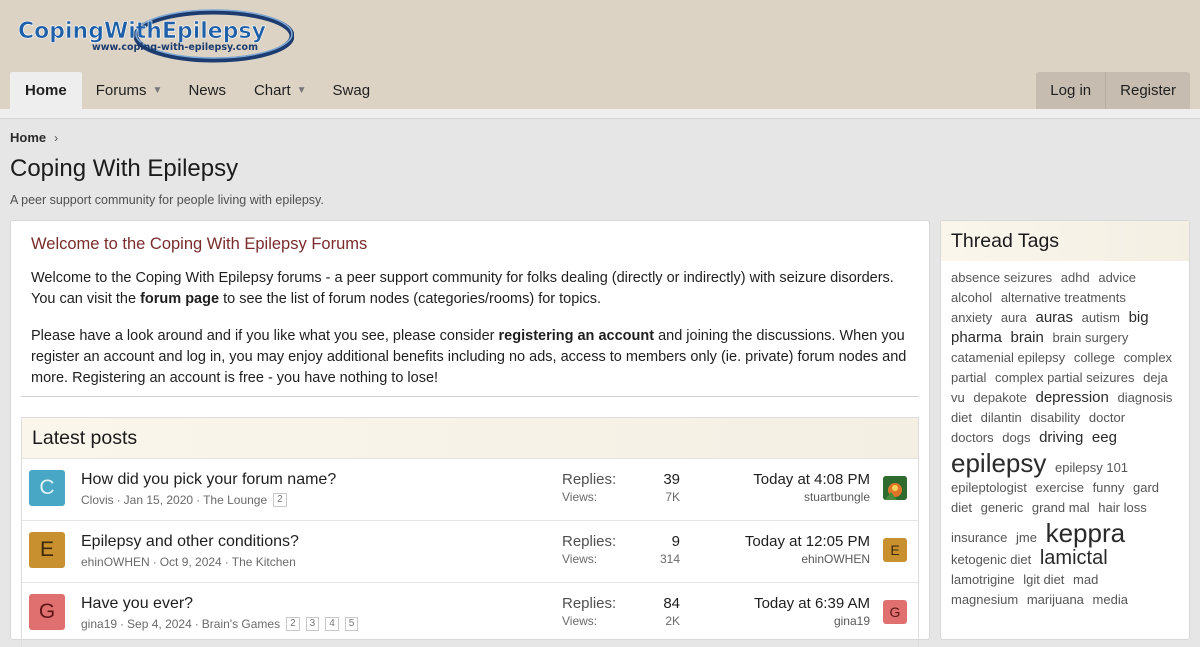  Describe the element at coordinates (1110, 599) in the screenshot. I see `thread-tag: media` at that location.